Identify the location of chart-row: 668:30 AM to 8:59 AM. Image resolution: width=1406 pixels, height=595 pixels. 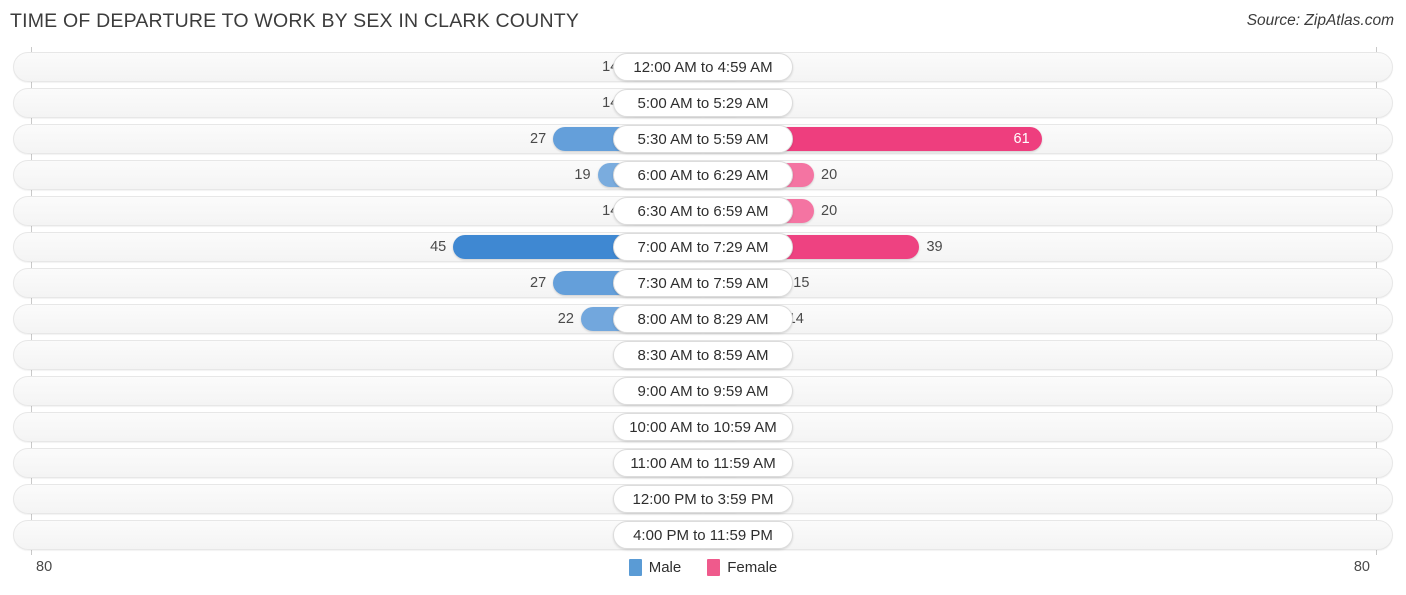
(703, 355).